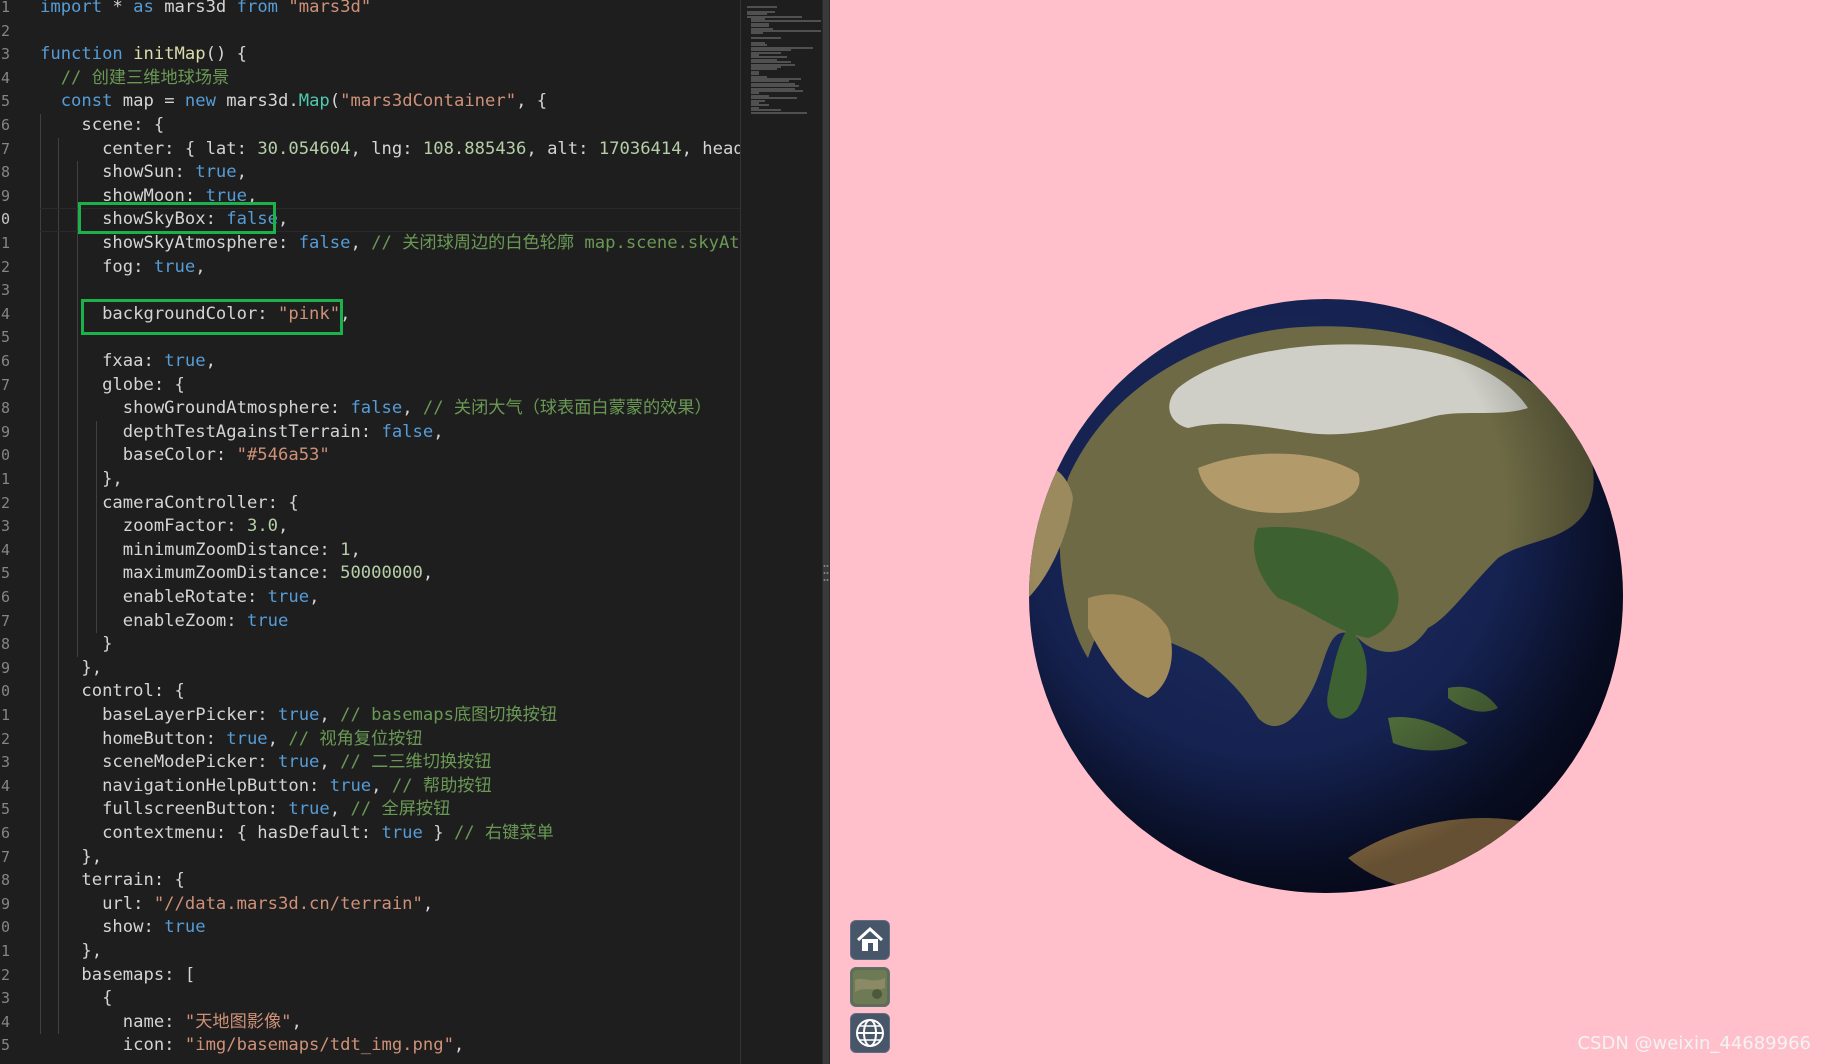  What do you see at coordinates (71, 8) in the screenshot?
I see `code-token: import` at bounding box center [71, 8].